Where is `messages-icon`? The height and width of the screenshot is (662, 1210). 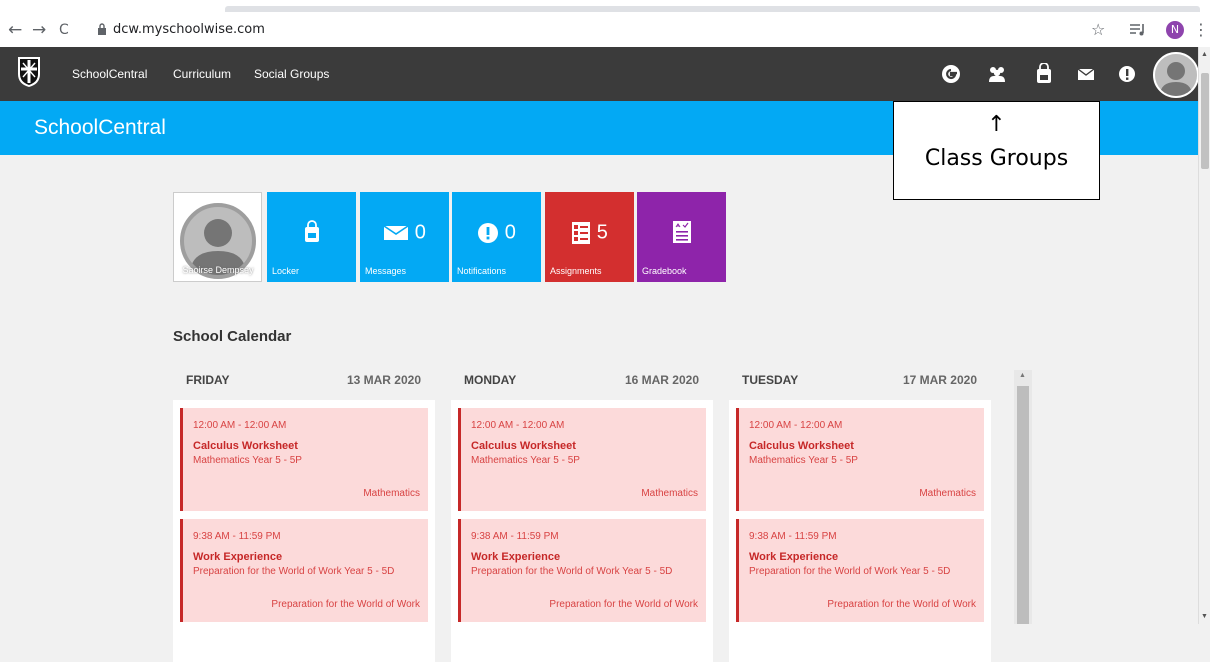 messages-icon is located at coordinates (1086, 74).